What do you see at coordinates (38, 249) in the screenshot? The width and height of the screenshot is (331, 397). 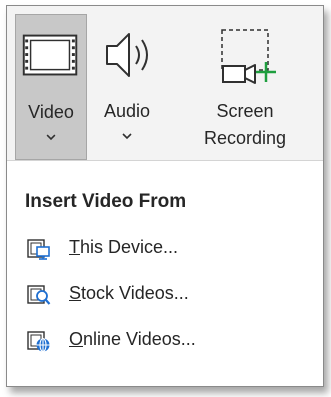 I see `device-video-icon` at bounding box center [38, 249].